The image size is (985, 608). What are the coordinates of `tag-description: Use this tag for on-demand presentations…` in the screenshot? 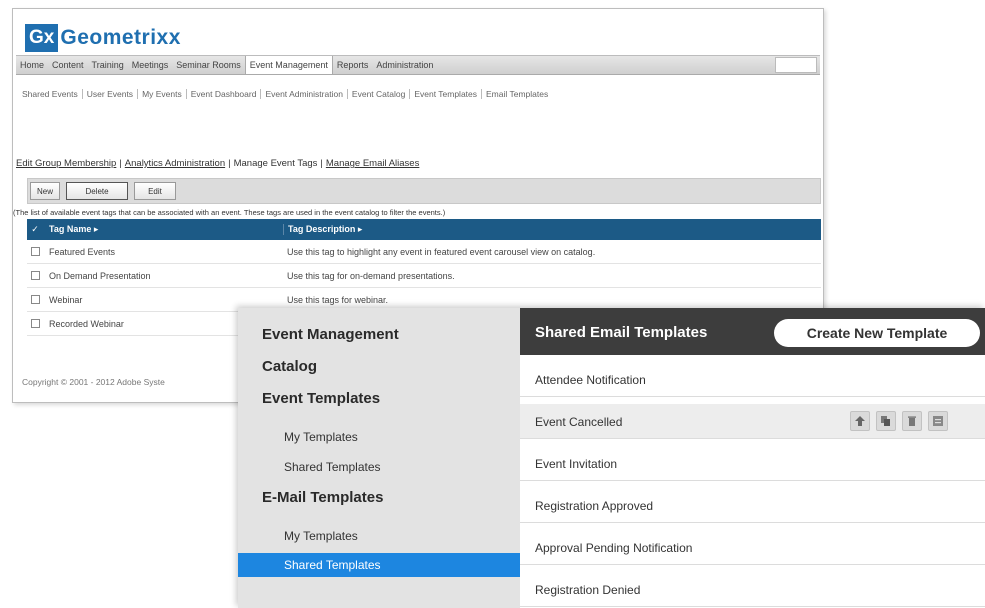 It's located at (371, 275).